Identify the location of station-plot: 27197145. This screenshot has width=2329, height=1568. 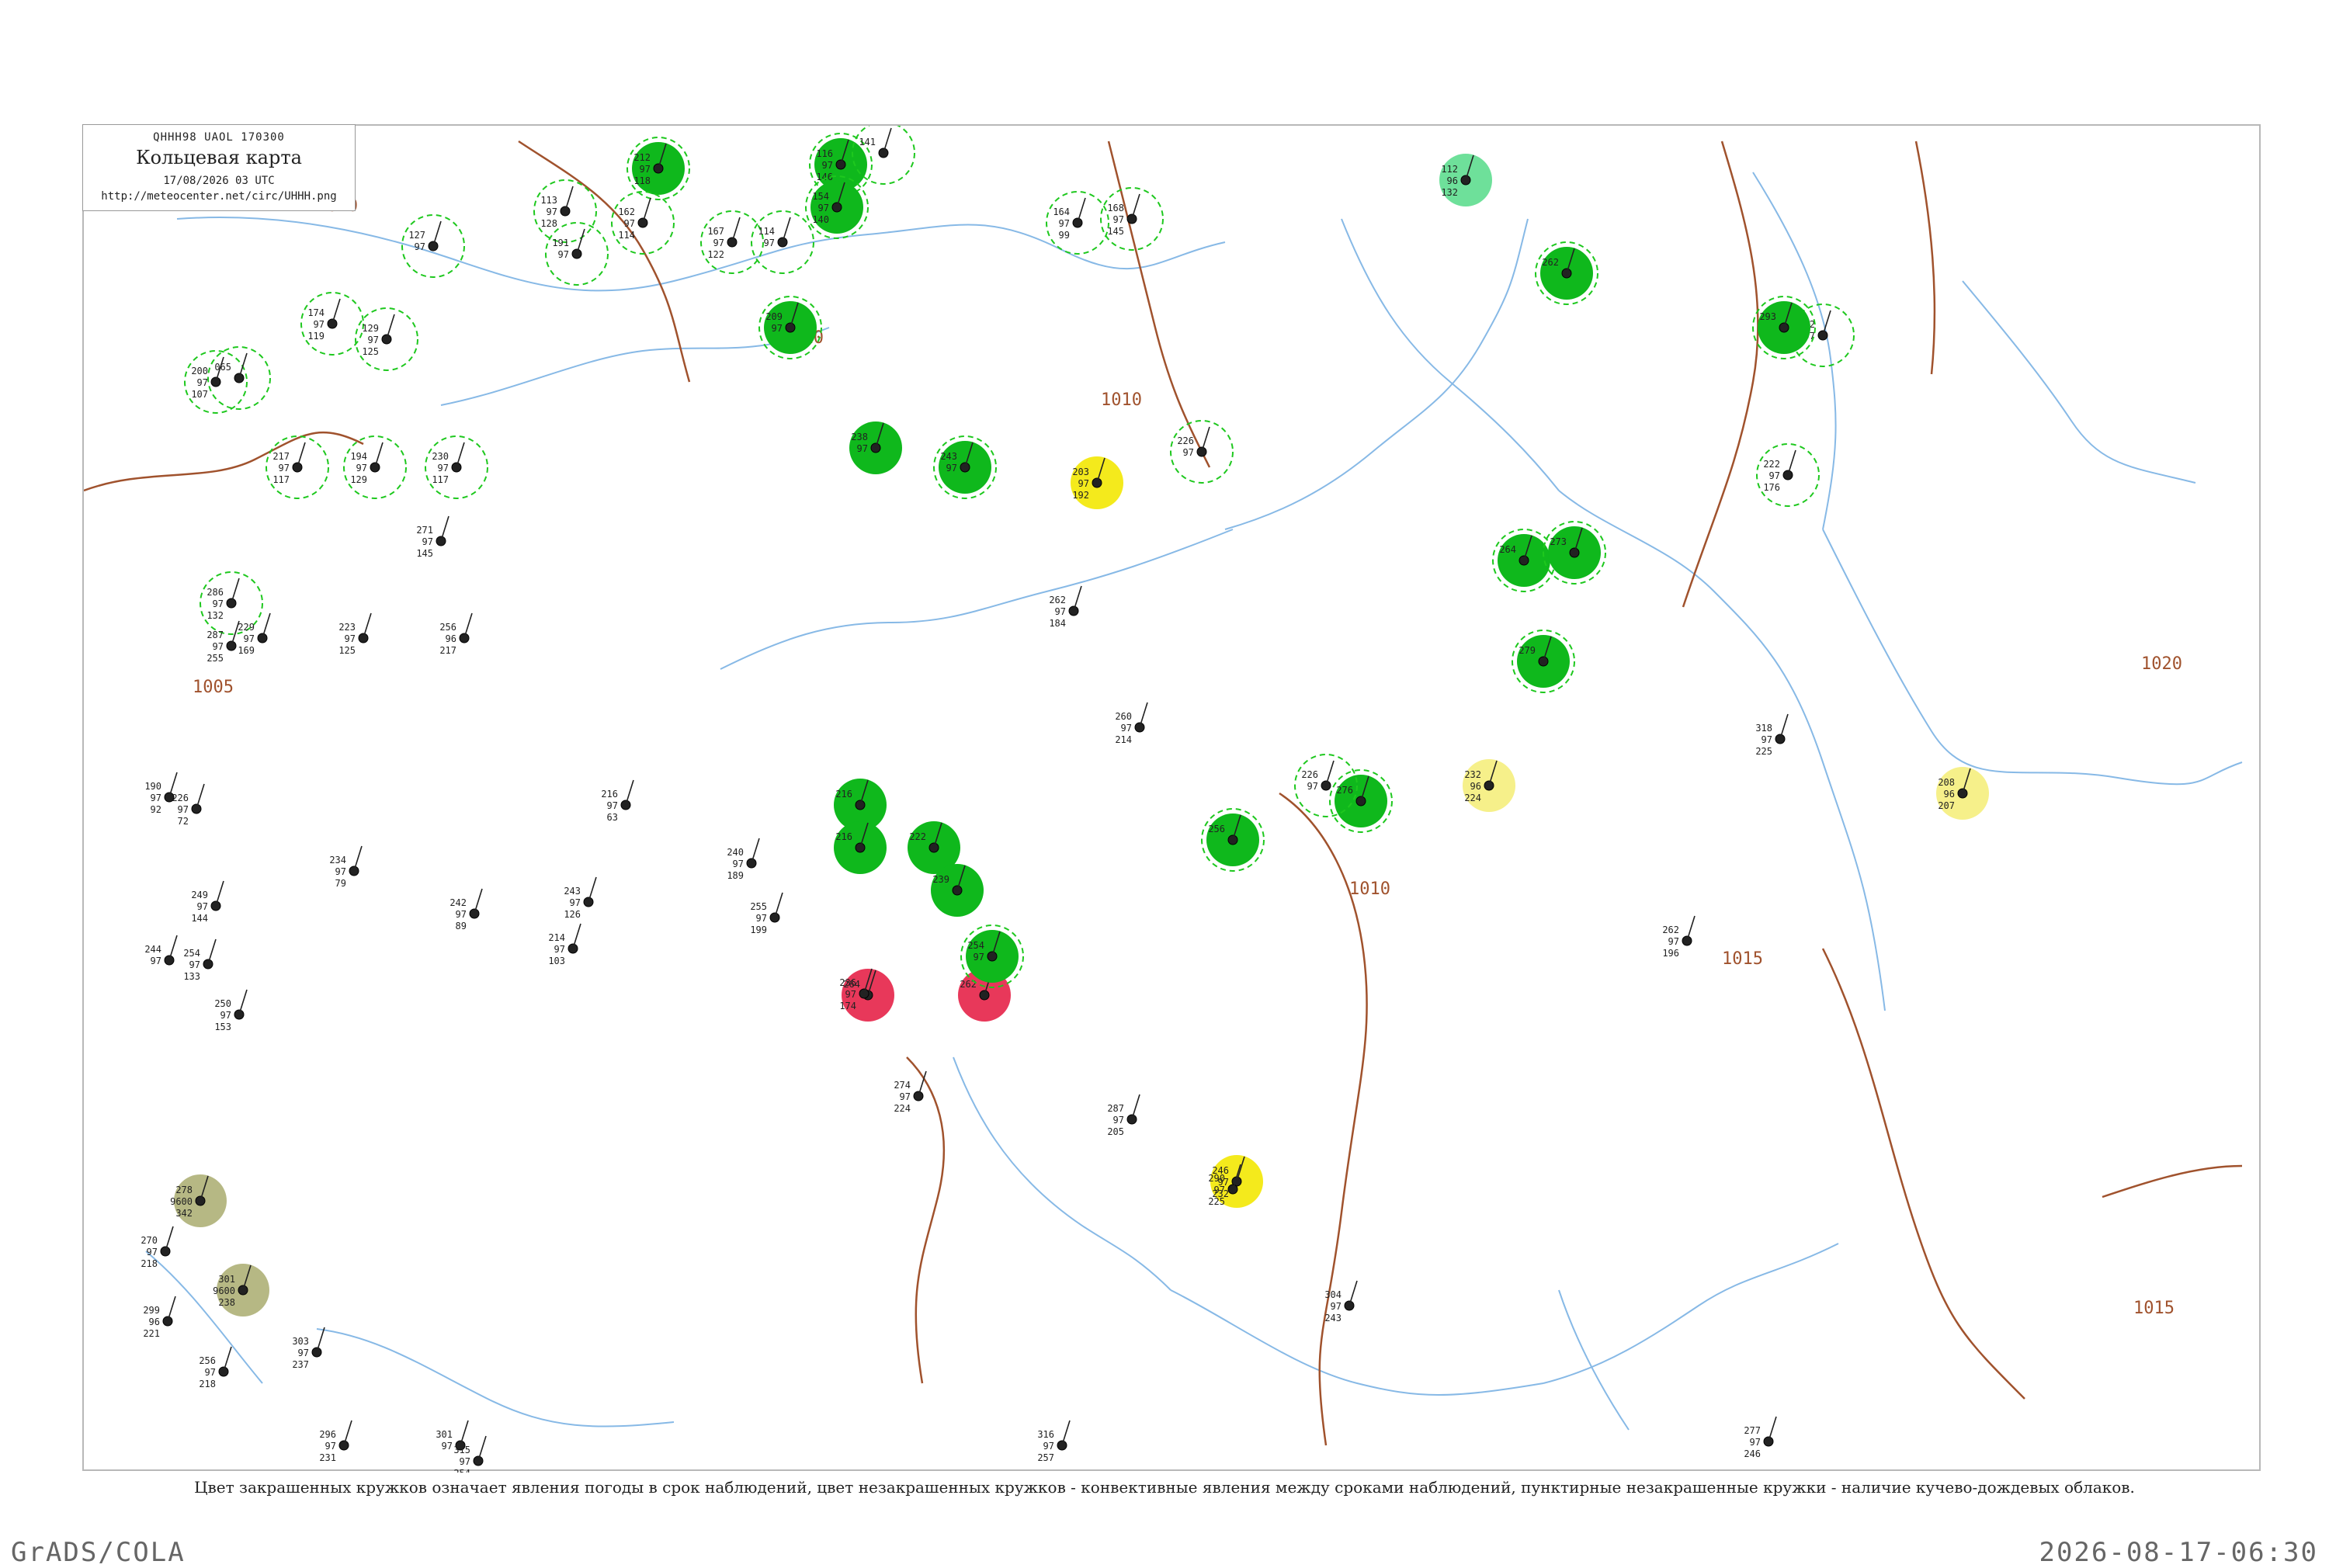
(432, 537).